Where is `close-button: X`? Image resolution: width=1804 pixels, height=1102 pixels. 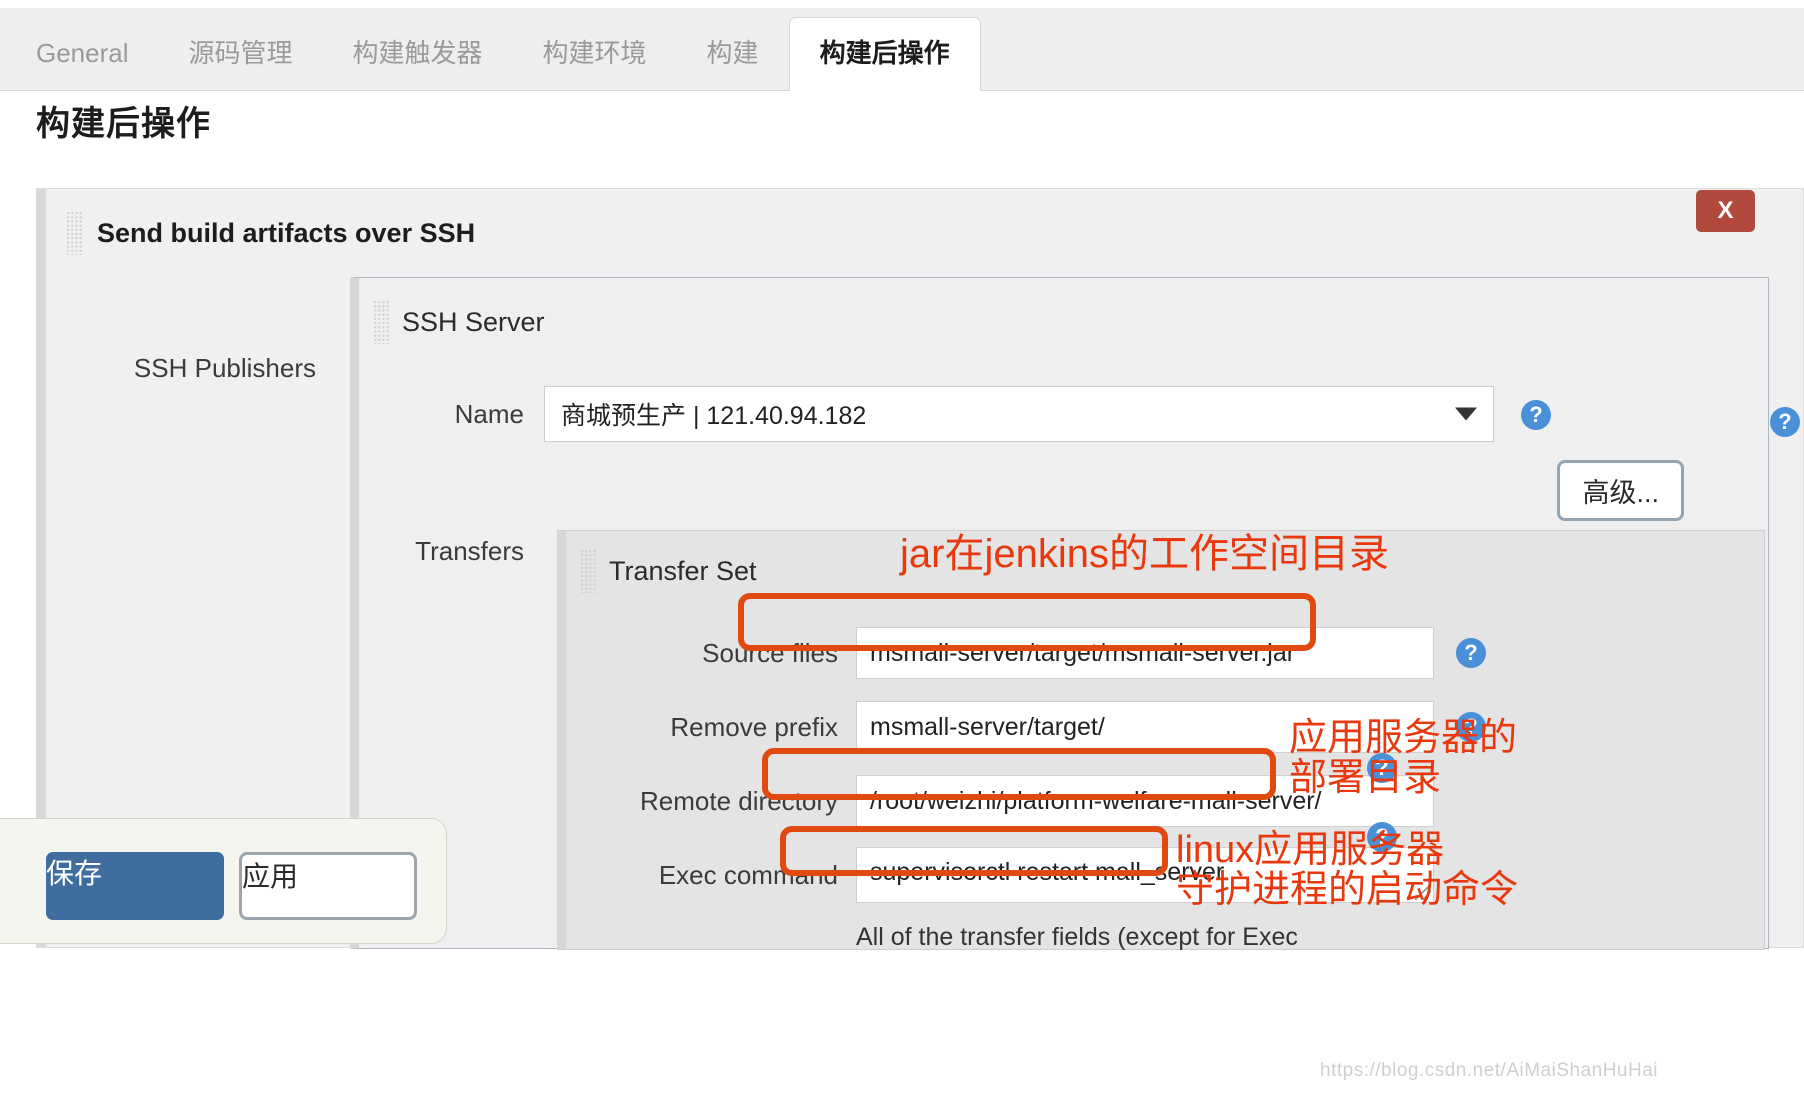 close-button: X is located at coordinates (1725, 211).